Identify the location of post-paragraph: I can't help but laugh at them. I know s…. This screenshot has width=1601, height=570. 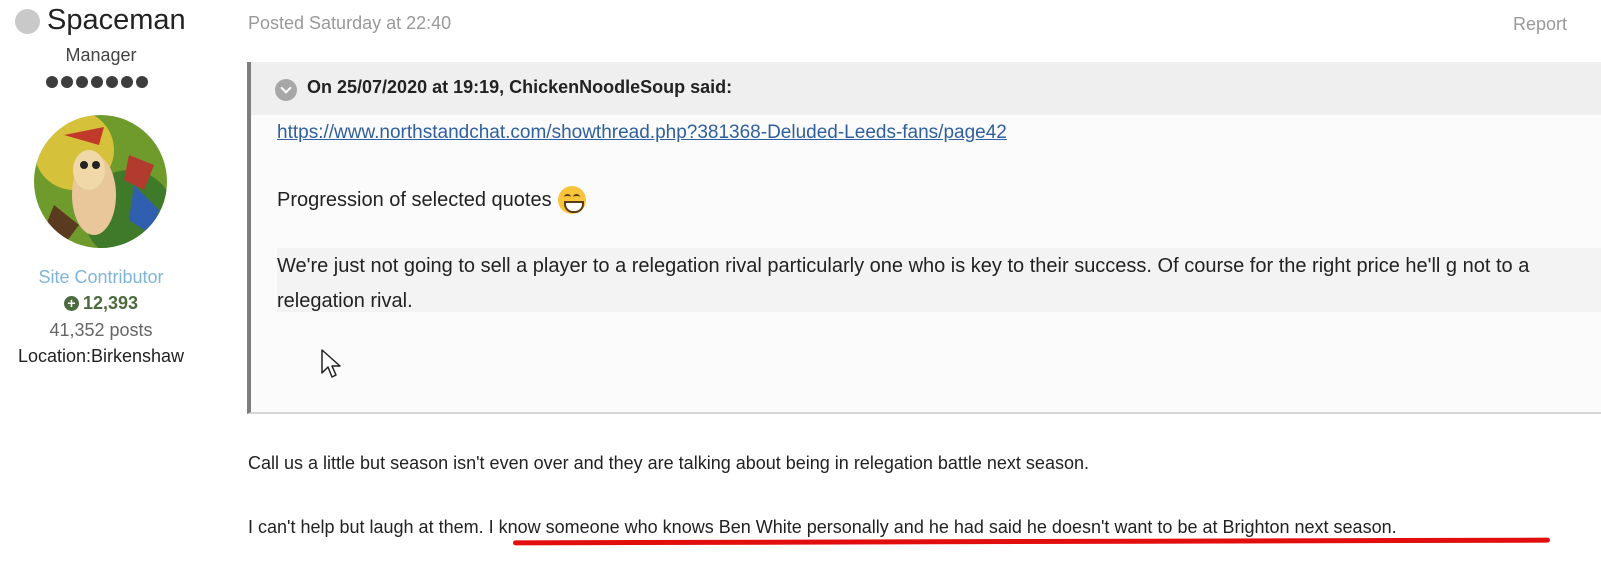
(822, 527).